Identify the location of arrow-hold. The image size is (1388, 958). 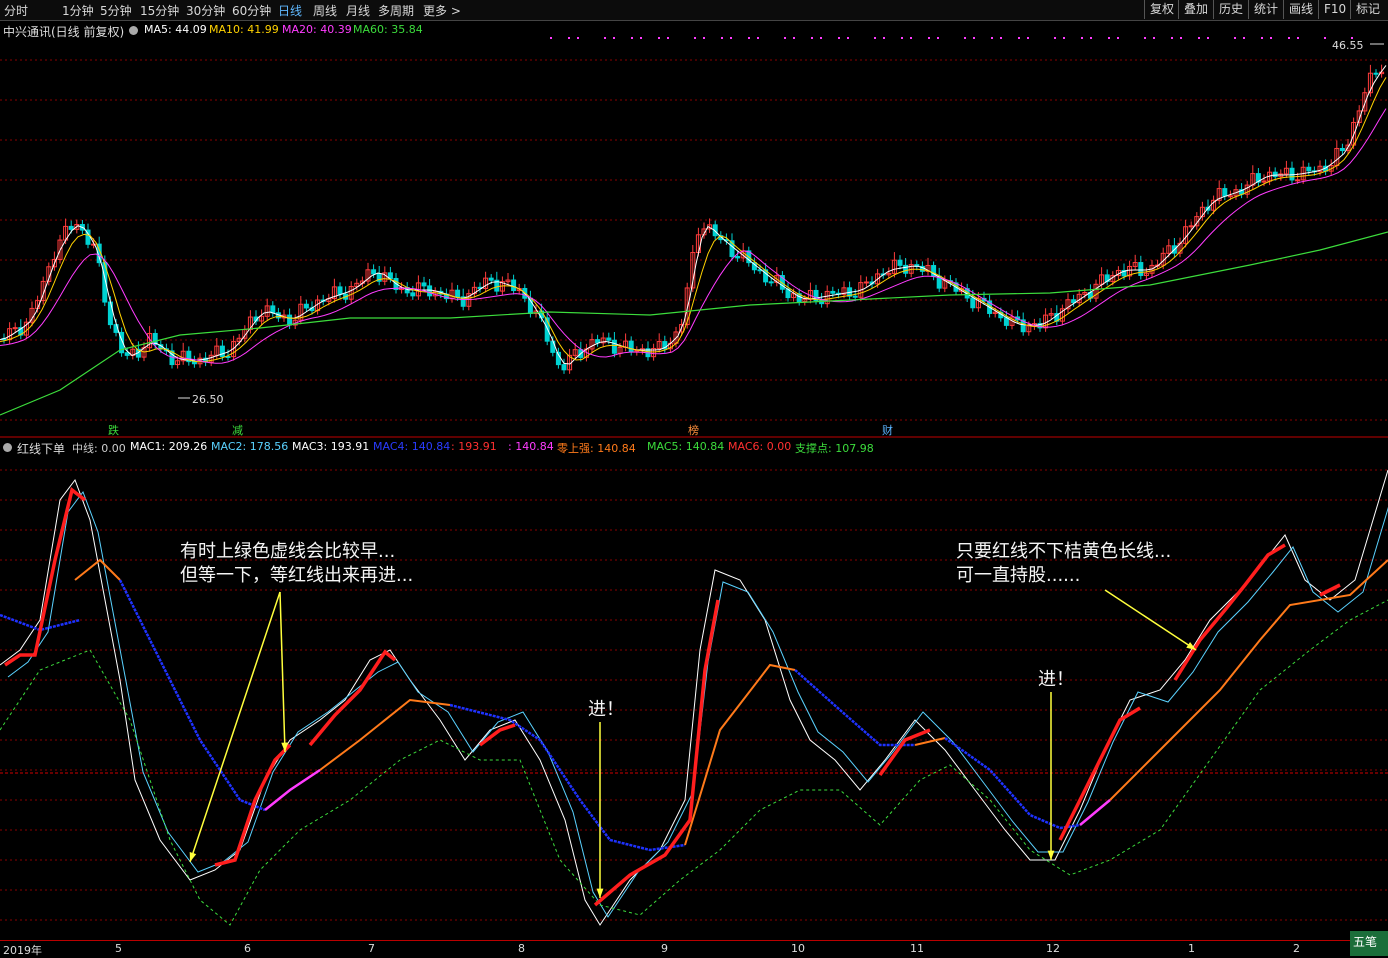
(1150, 620).